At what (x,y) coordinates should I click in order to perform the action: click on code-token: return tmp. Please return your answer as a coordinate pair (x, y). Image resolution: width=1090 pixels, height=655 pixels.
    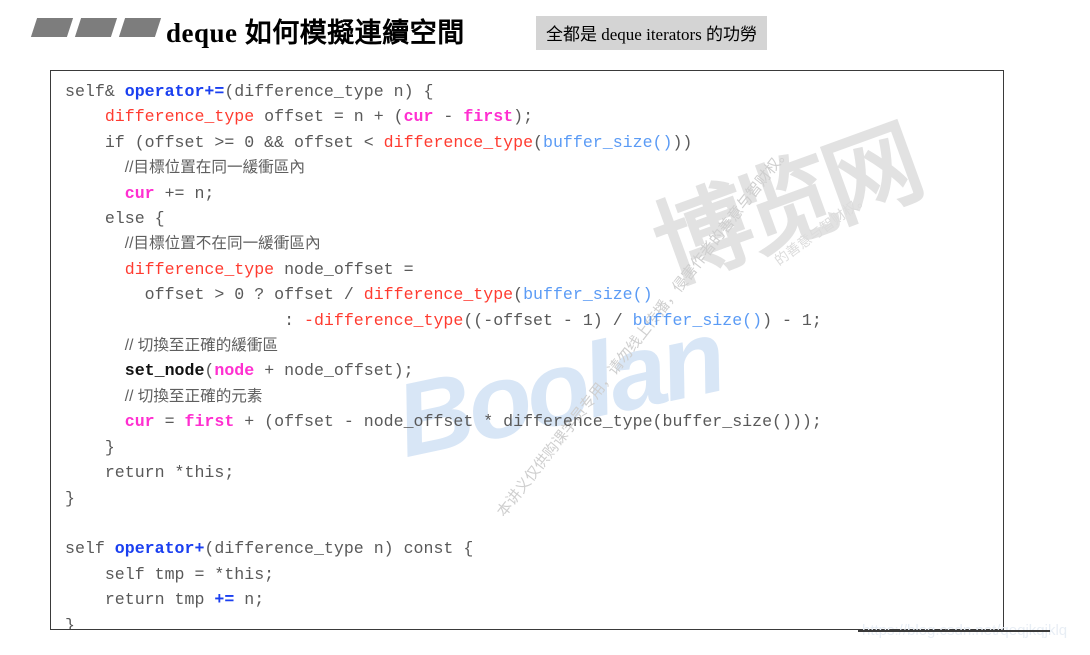
    Looking at the image, I should click on (140, 600).